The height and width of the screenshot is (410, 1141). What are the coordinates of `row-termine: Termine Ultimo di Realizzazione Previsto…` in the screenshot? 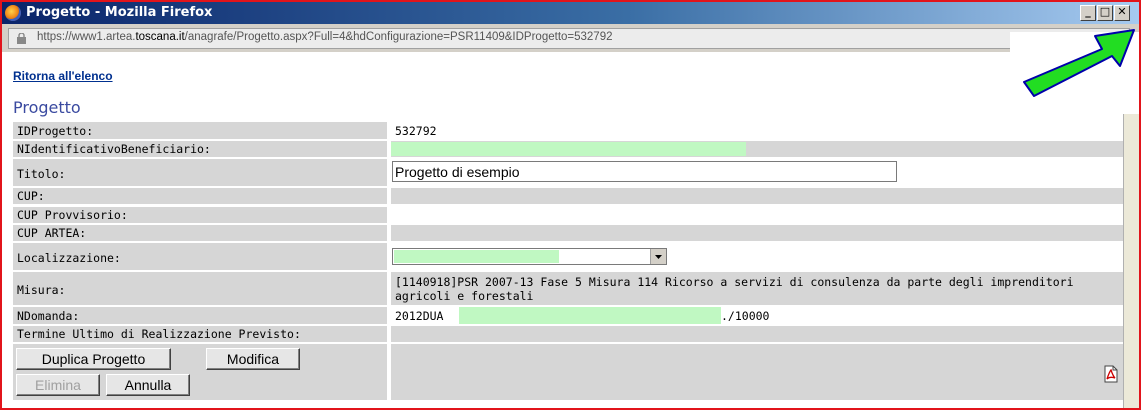 It's located at (568, 334).